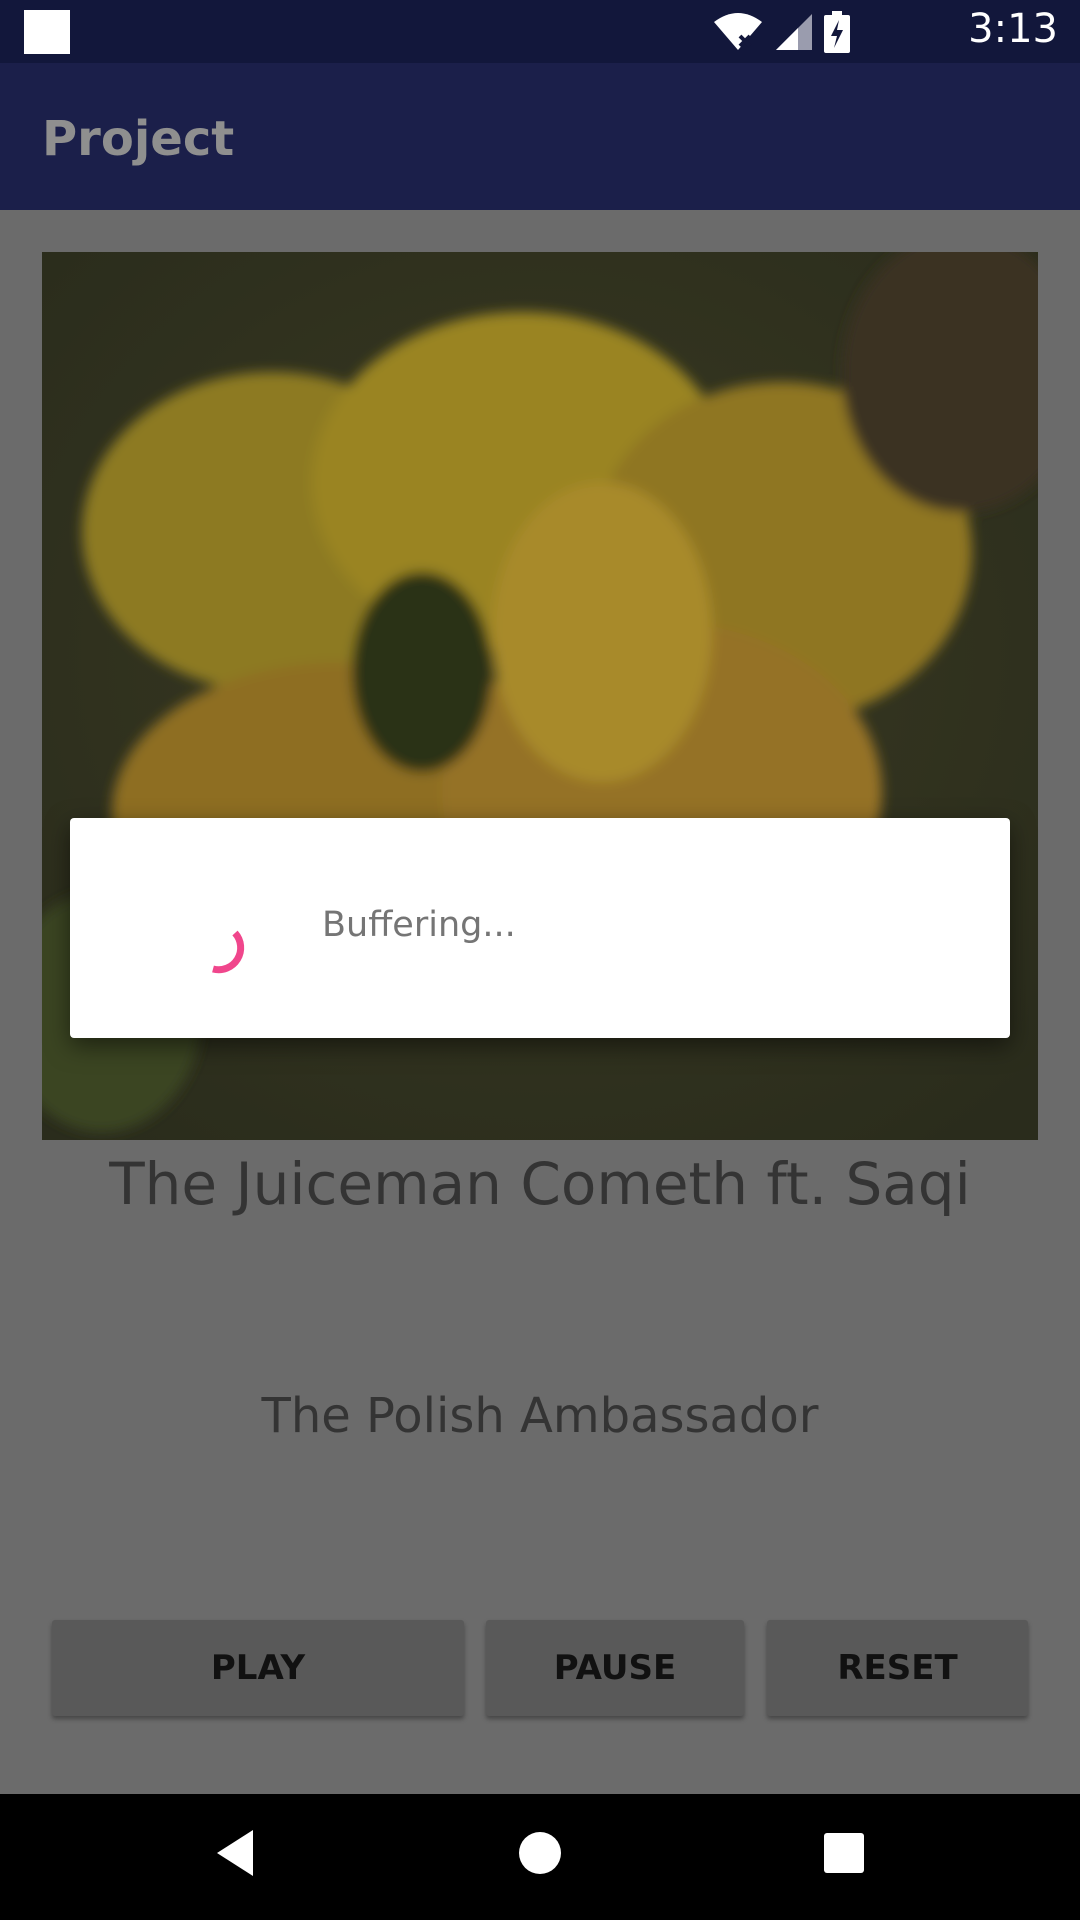  Describe the element at coordinates (1013, 29) in the screenshot. I see `status-time: 3:13` at that location.